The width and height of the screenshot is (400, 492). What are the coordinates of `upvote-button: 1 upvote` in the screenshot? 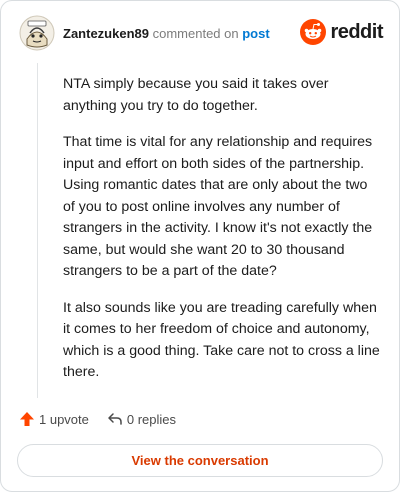 It's located at (54, 419).